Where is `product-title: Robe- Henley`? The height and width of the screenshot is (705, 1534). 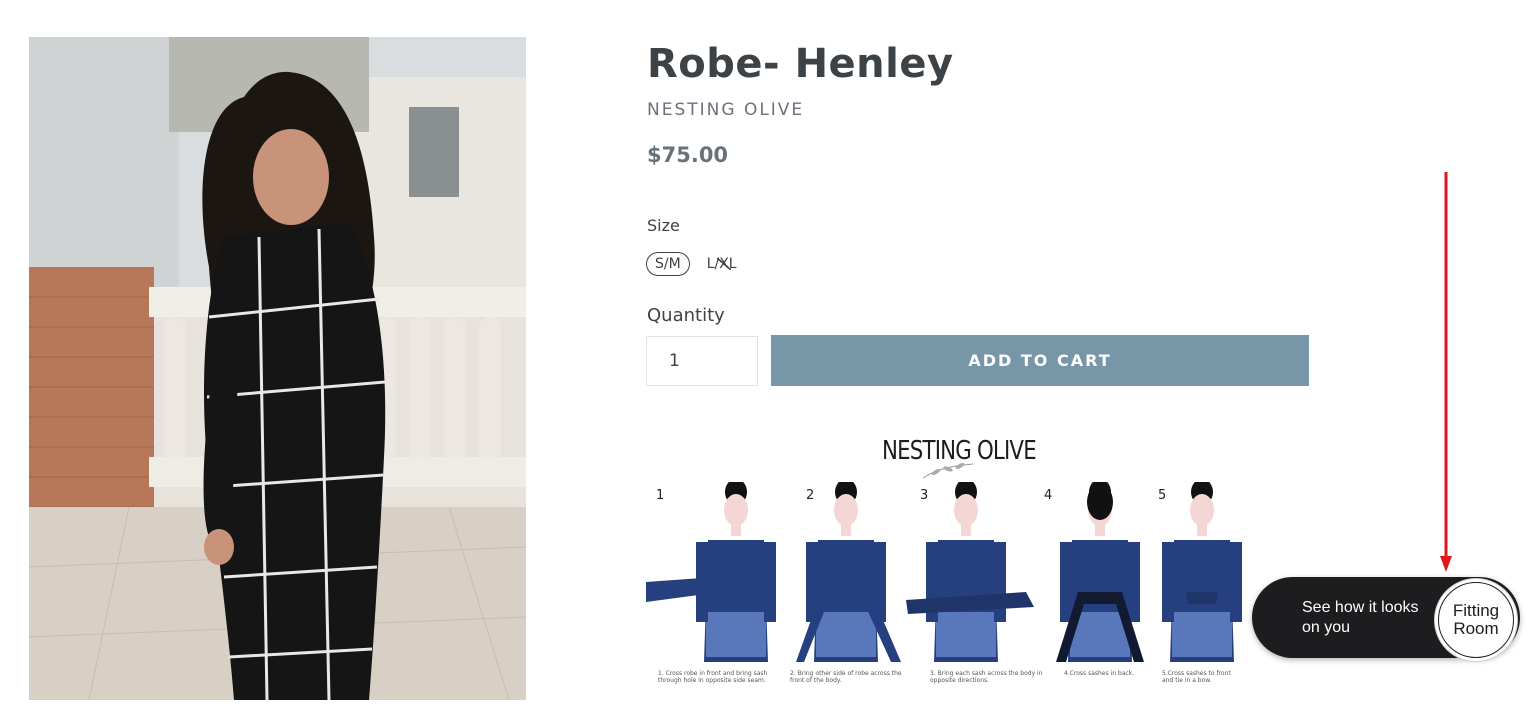
product-title: Robe- Henley is located at coordinates (800, 64).